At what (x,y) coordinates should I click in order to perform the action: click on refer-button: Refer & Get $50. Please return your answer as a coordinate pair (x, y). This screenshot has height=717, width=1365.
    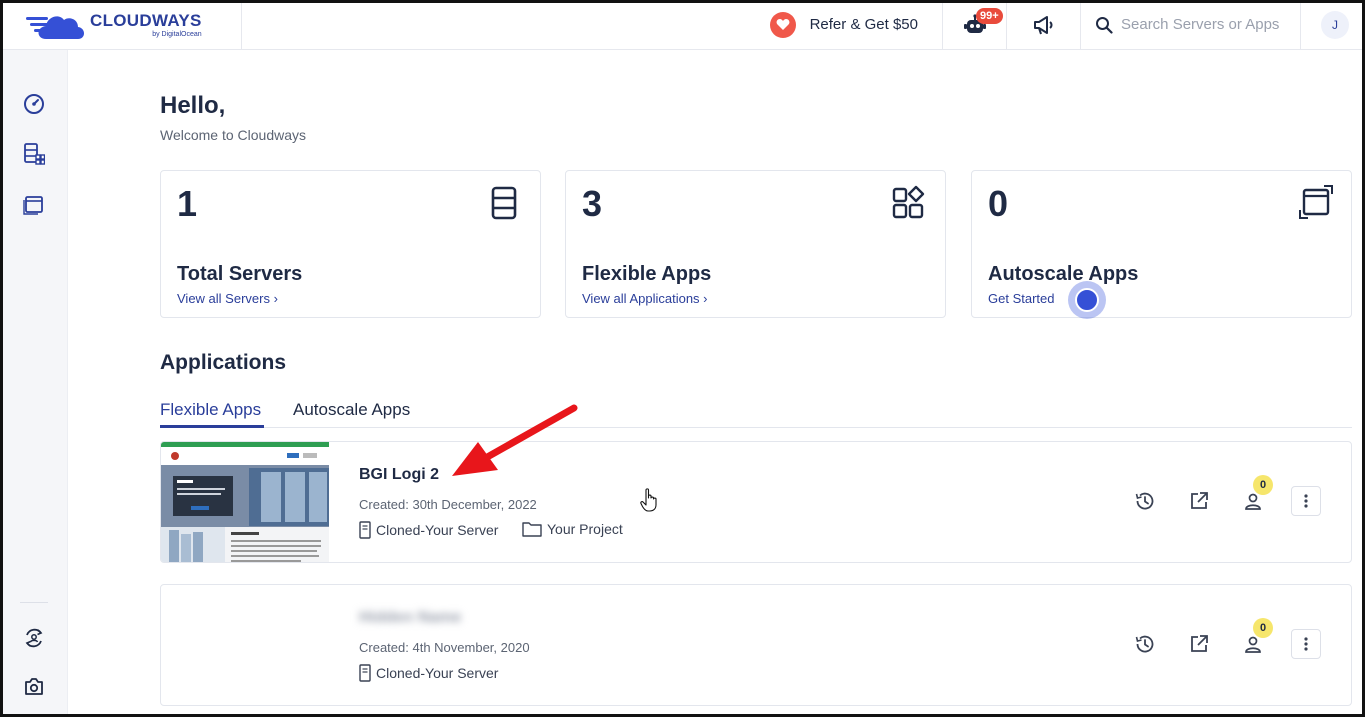
    Looking at the image, I should click on (843, 25).